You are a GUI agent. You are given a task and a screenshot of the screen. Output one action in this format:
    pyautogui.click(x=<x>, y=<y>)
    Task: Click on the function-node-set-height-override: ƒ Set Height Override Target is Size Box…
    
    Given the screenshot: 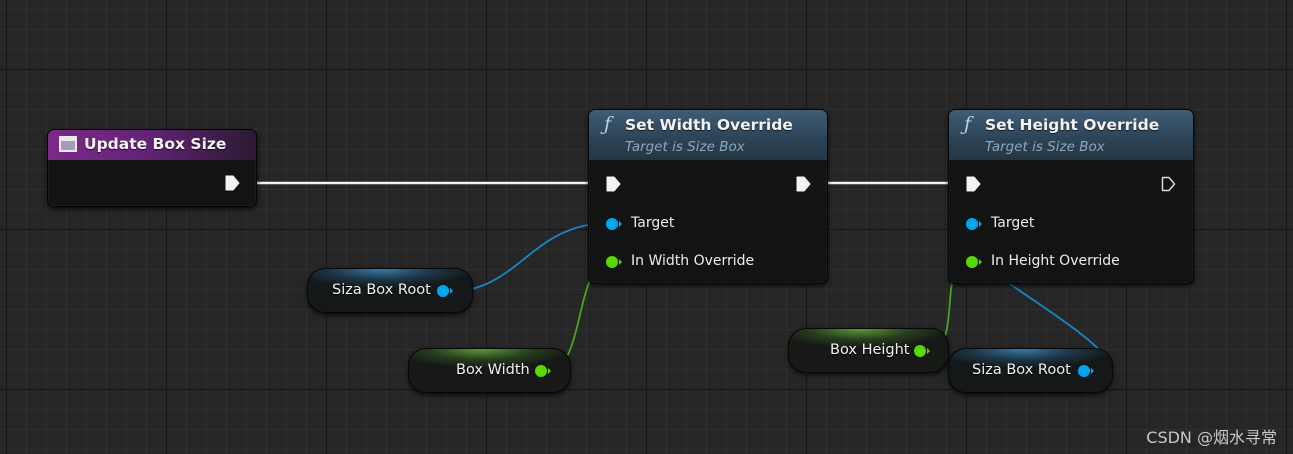 What is the action you would take?
    pyautogui.click(x=1071, y=196)
    